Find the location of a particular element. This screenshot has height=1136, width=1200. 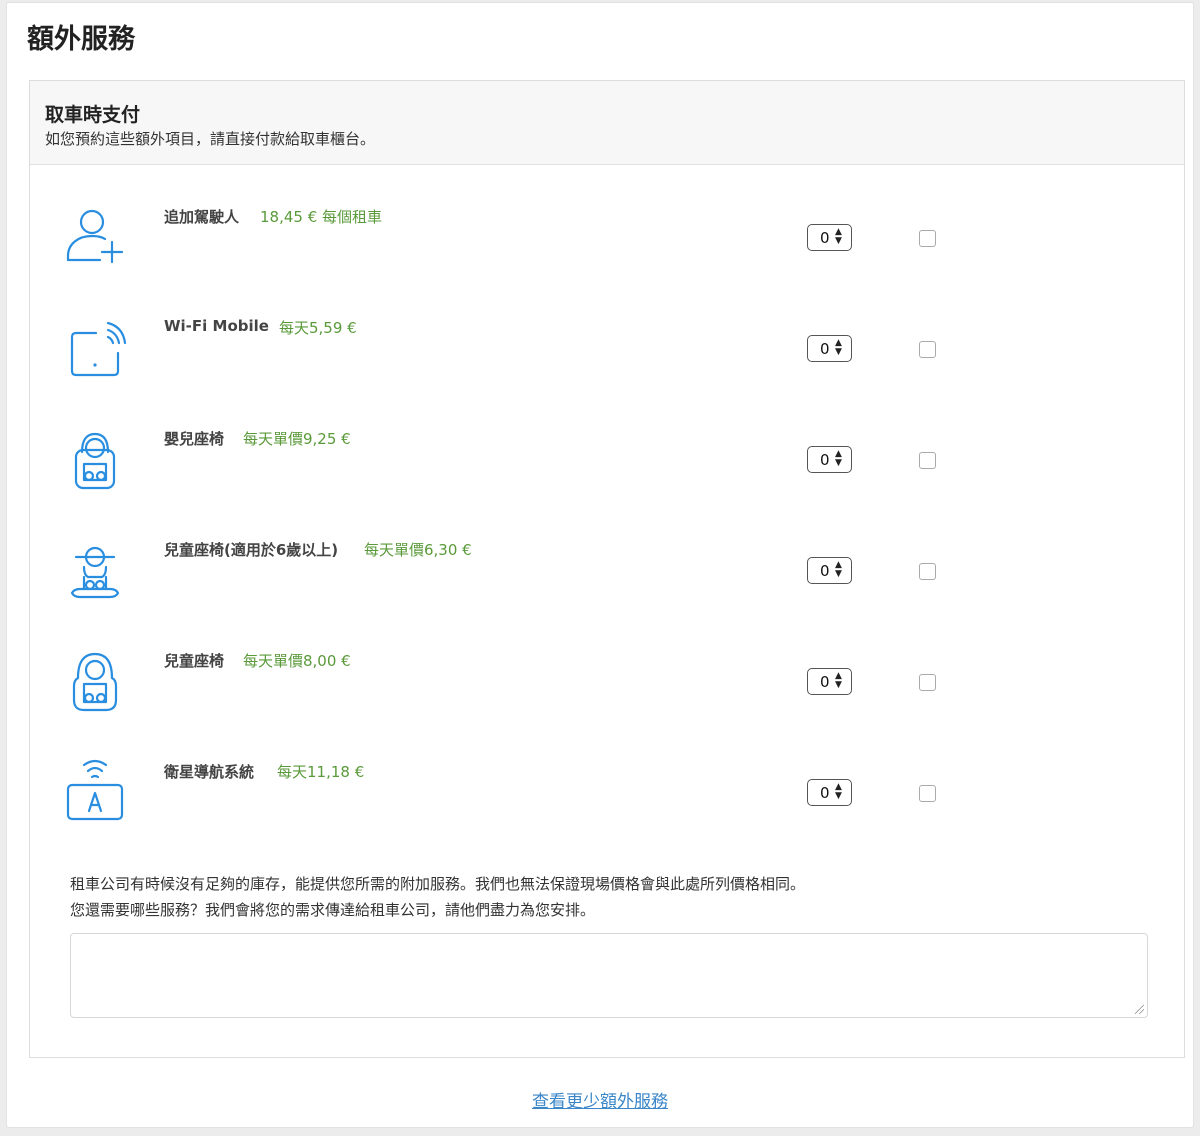

extra-row-gps: 衛星導航系統 每天11,18 € 0 ▲ ▼ is located at coordinates (607, 794).